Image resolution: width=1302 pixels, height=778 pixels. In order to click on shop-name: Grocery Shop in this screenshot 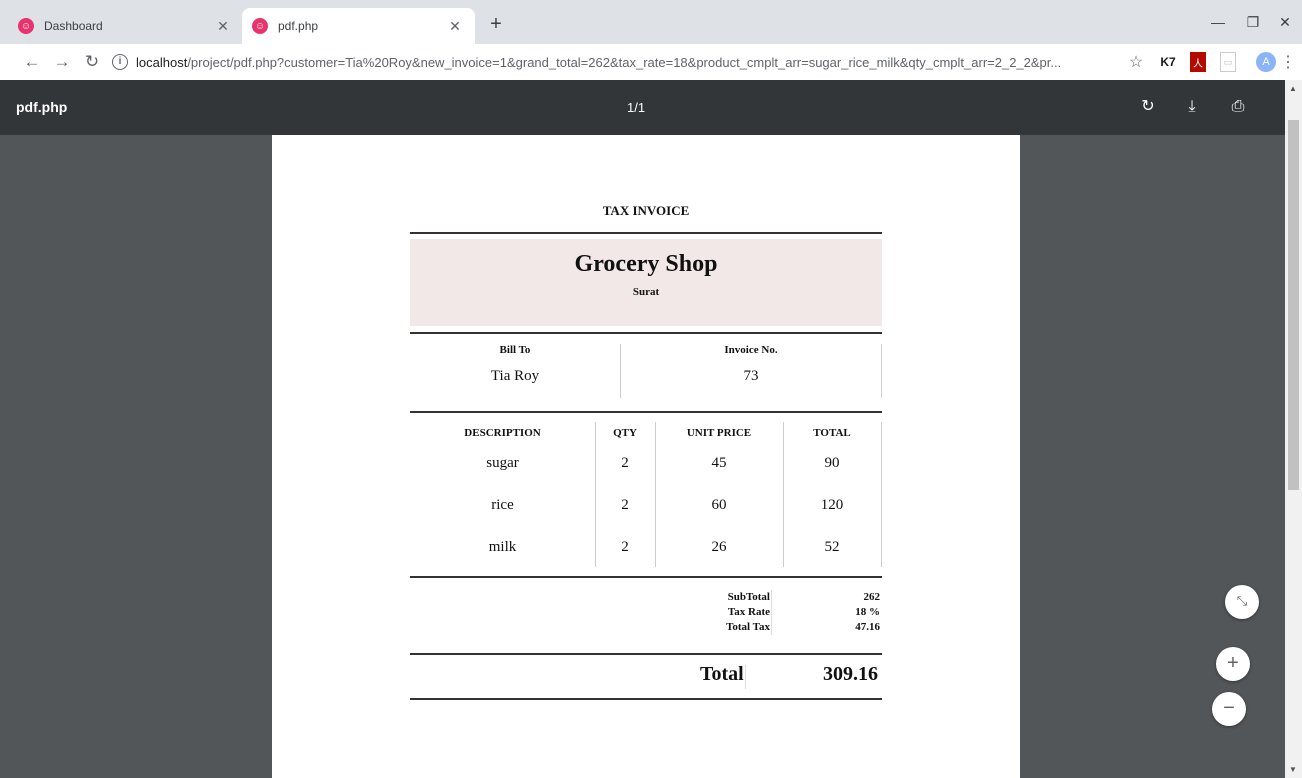, I will do `click(646, 264)`.